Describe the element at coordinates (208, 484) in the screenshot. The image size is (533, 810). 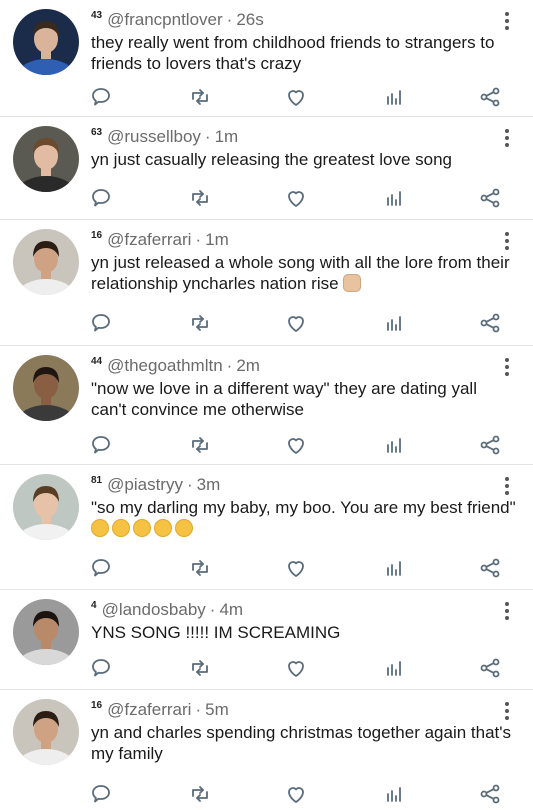
I see `timestamp: 3m` at that location.